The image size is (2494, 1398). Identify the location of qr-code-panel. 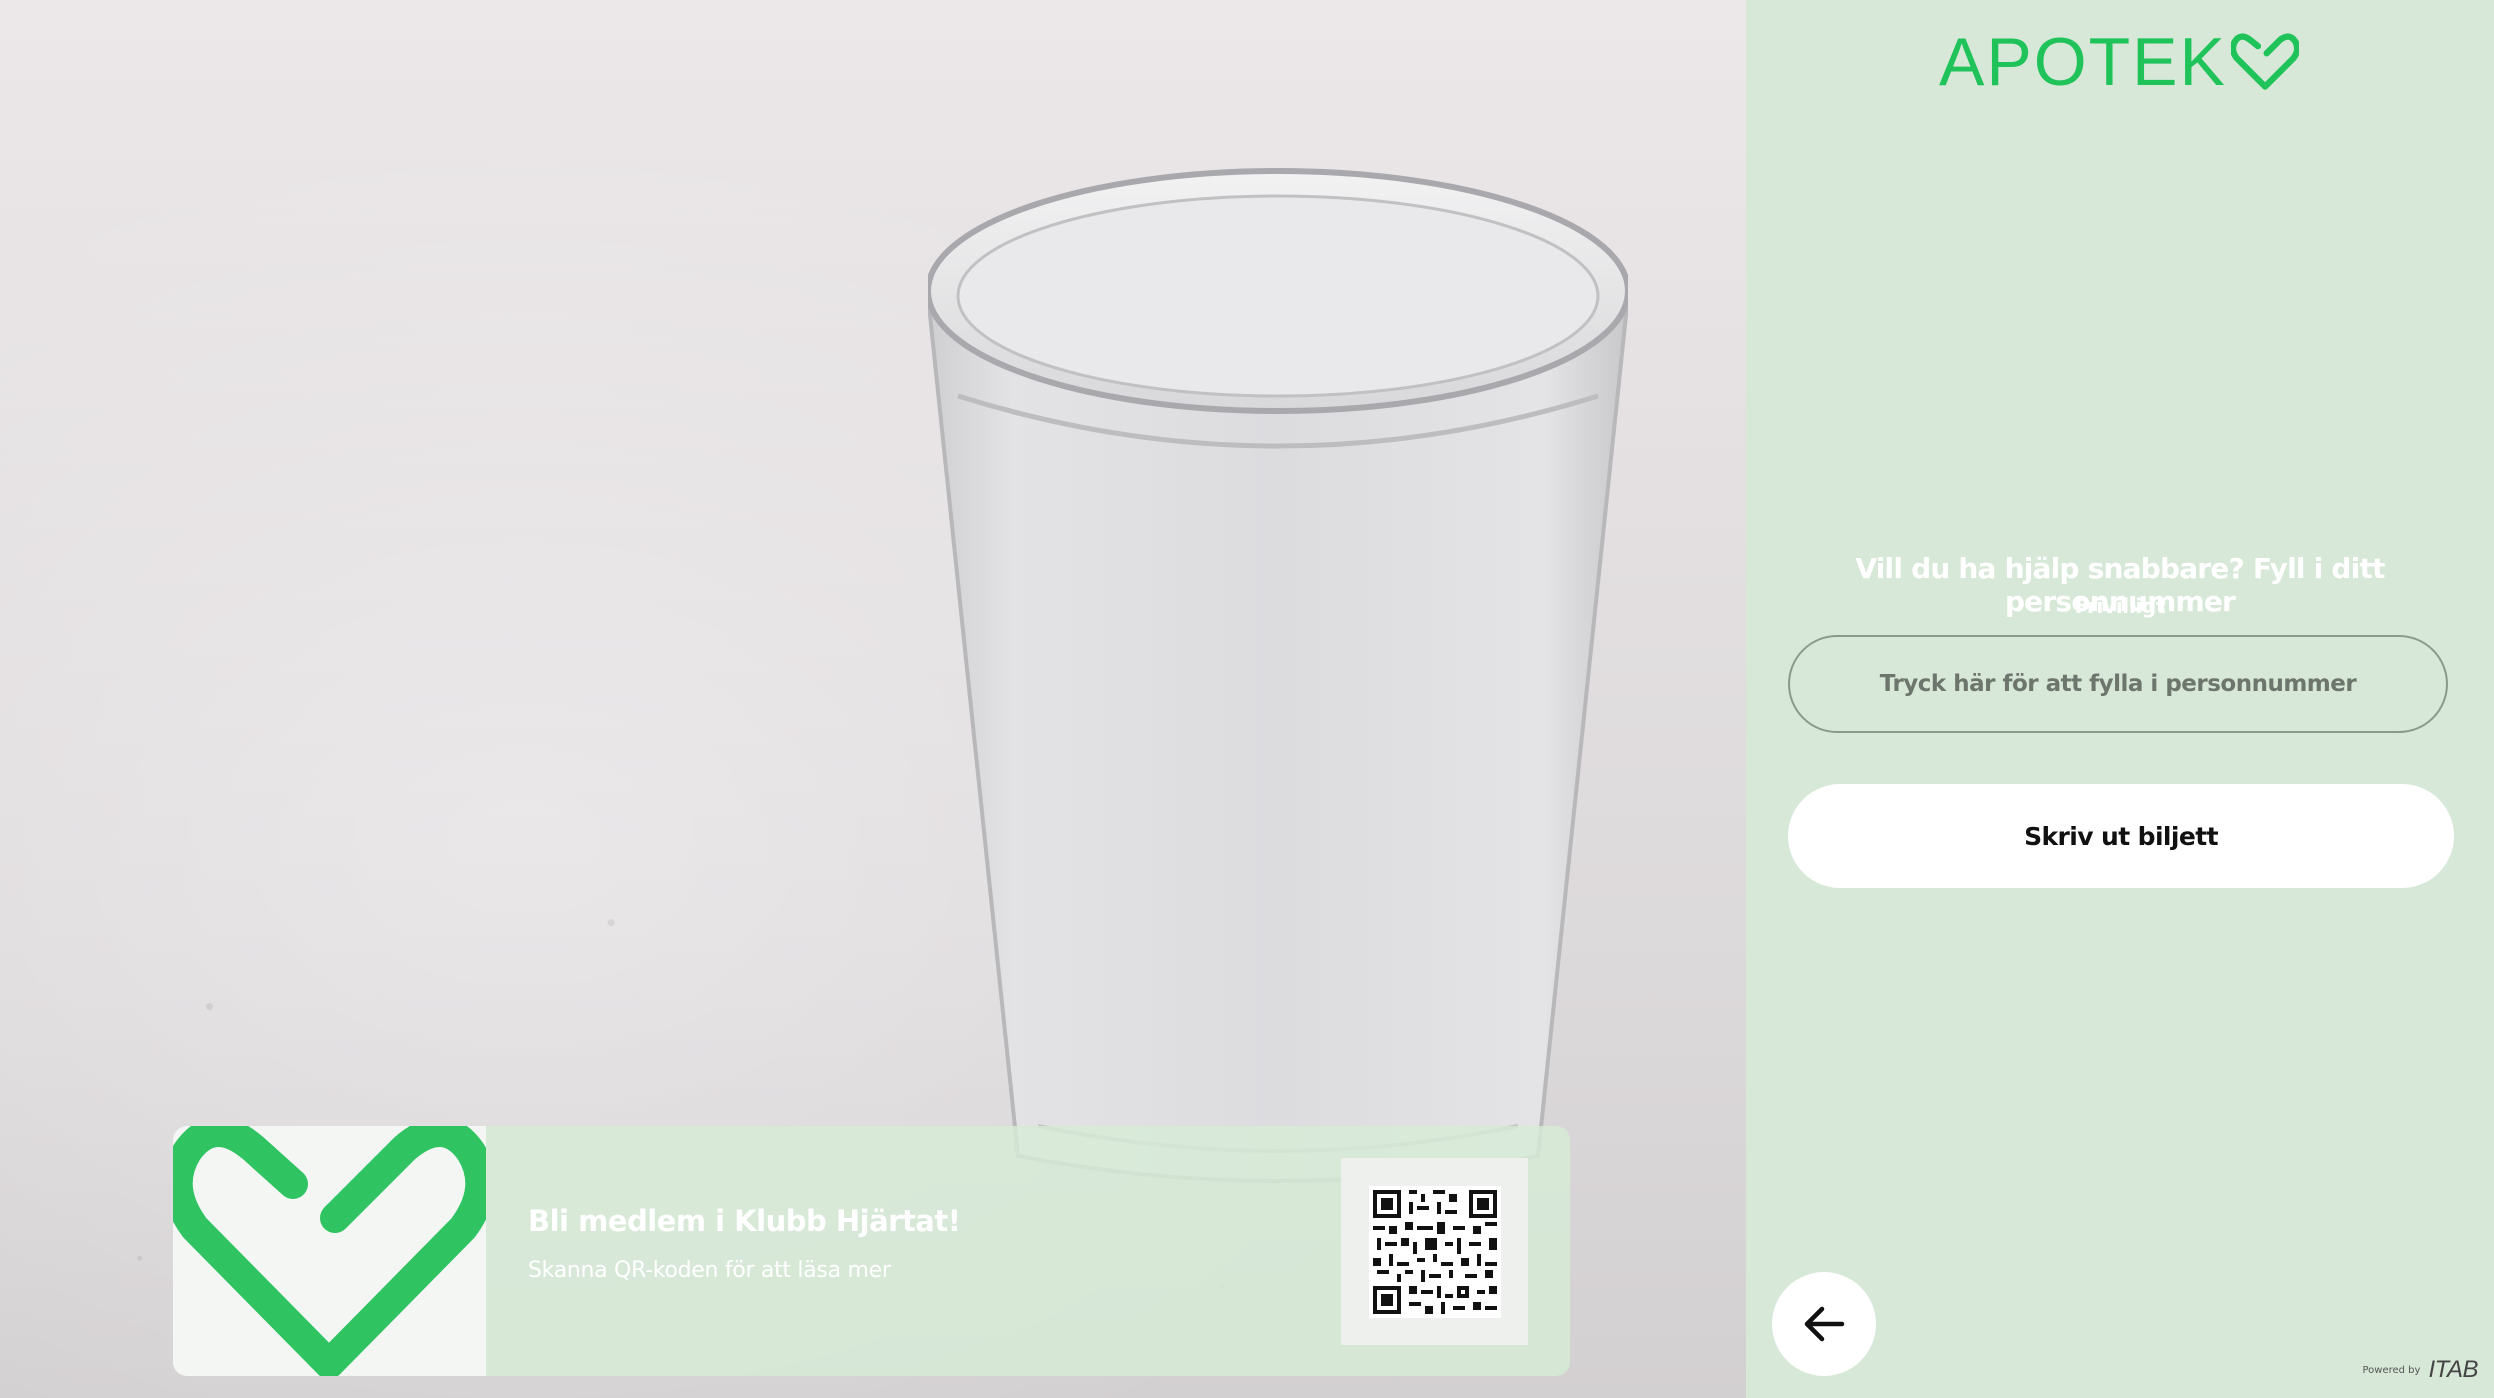
(1434, 1251).